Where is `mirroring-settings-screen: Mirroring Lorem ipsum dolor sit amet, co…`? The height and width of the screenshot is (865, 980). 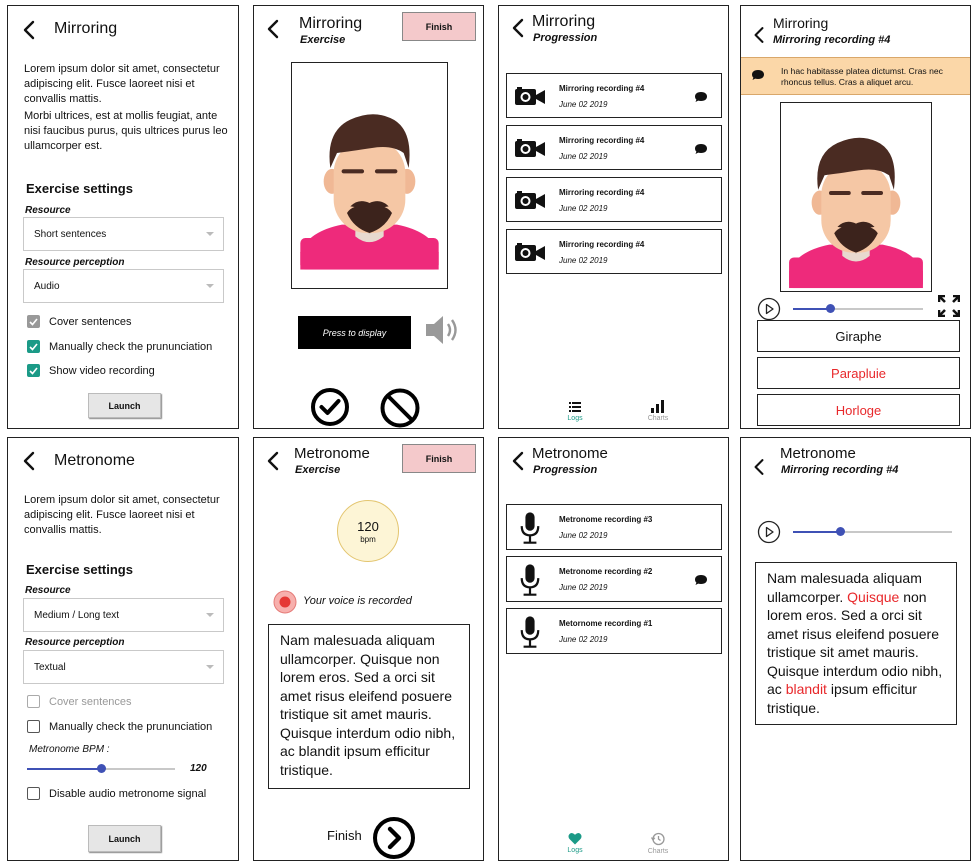
mirroring-settings-screen: Mirroring Lorem ipsum dolor sit amet, co… is located at coordinates (123, 217).